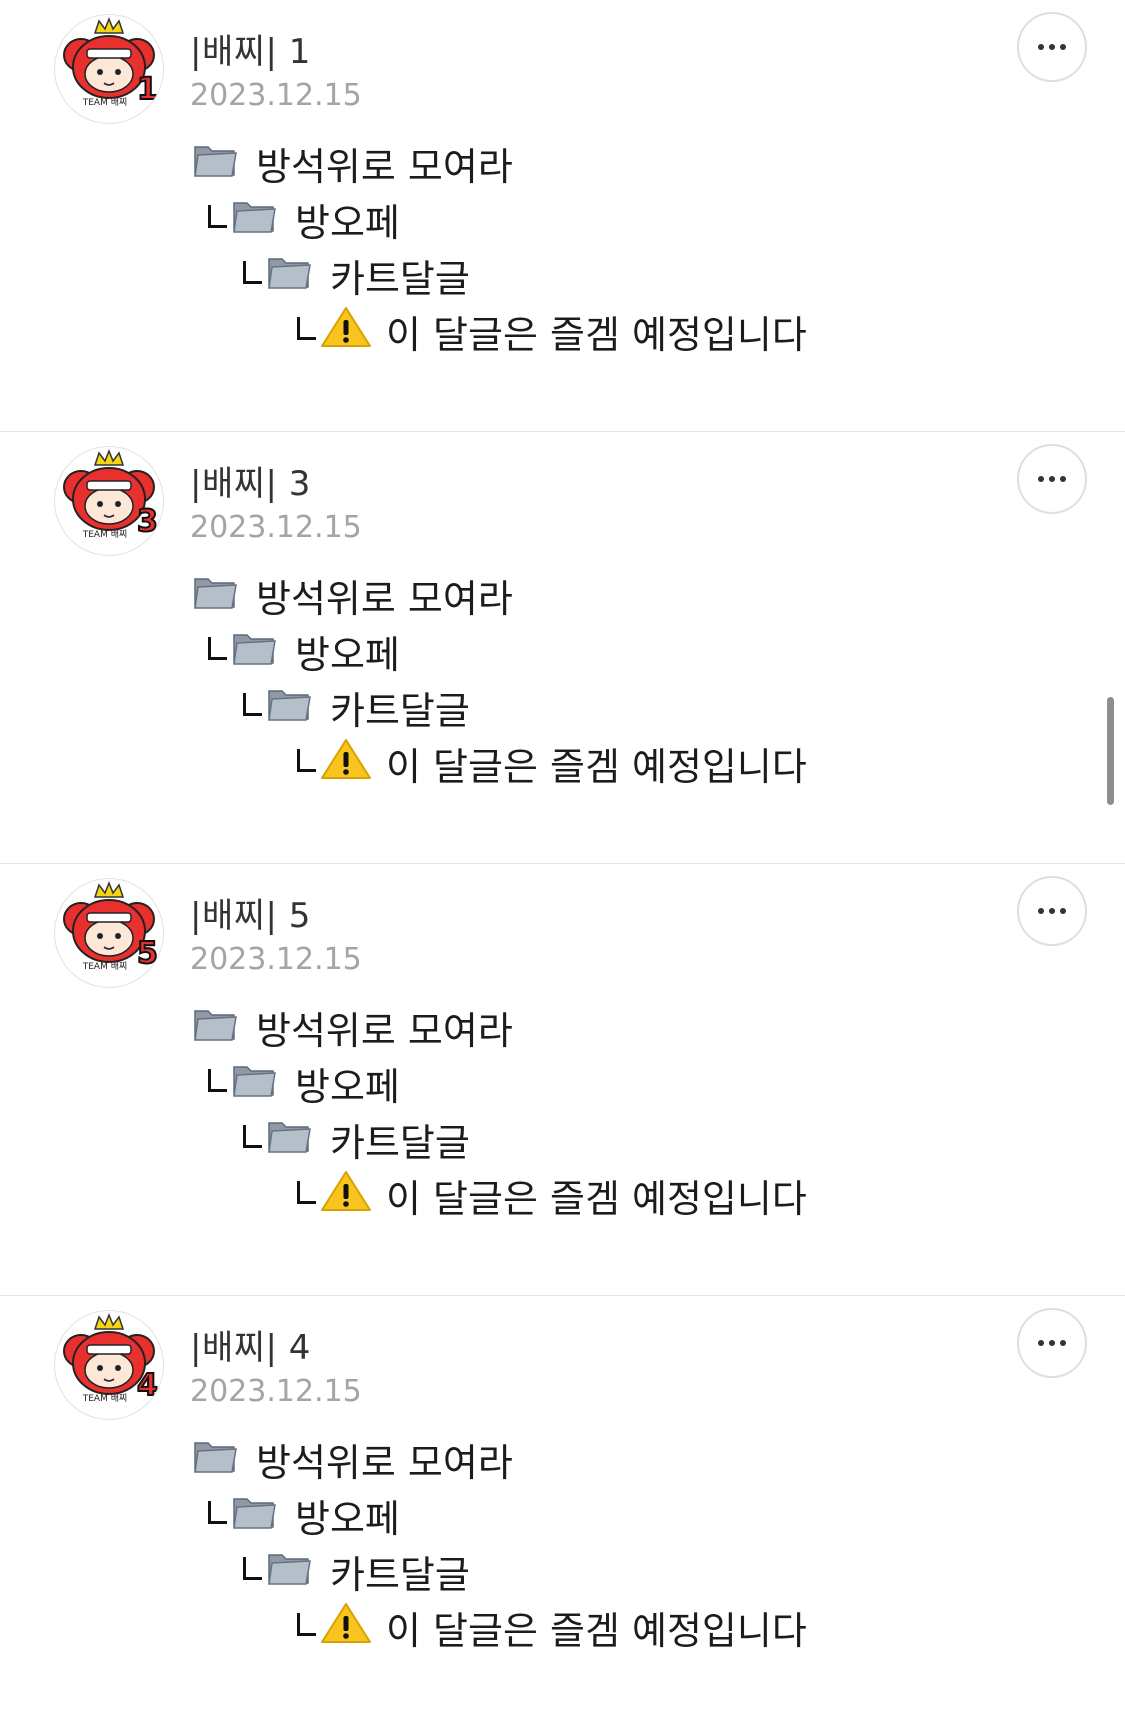  I want to click on avatar: TEAM 배찌 5, so click(109, 933).